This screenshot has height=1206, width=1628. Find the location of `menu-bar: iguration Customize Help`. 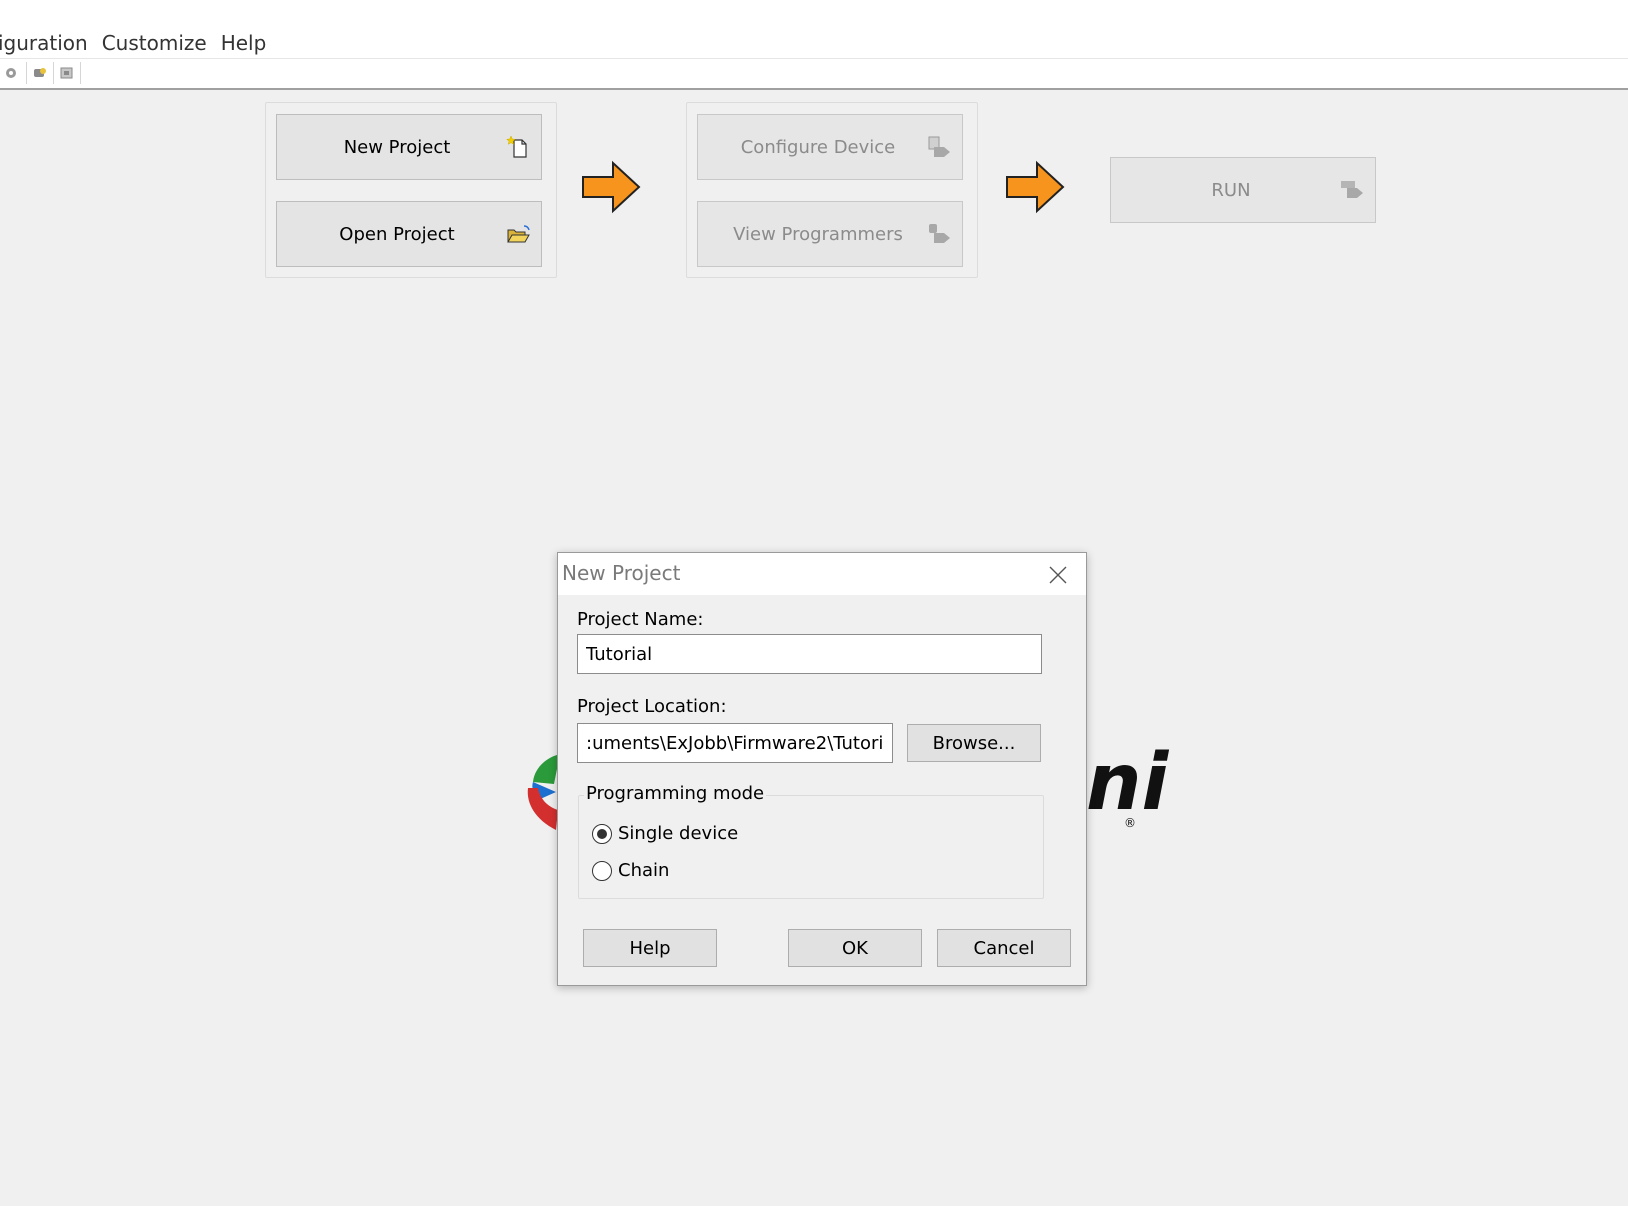

menu-bar: iguration Customize Help is located at coordinates (133, 43).